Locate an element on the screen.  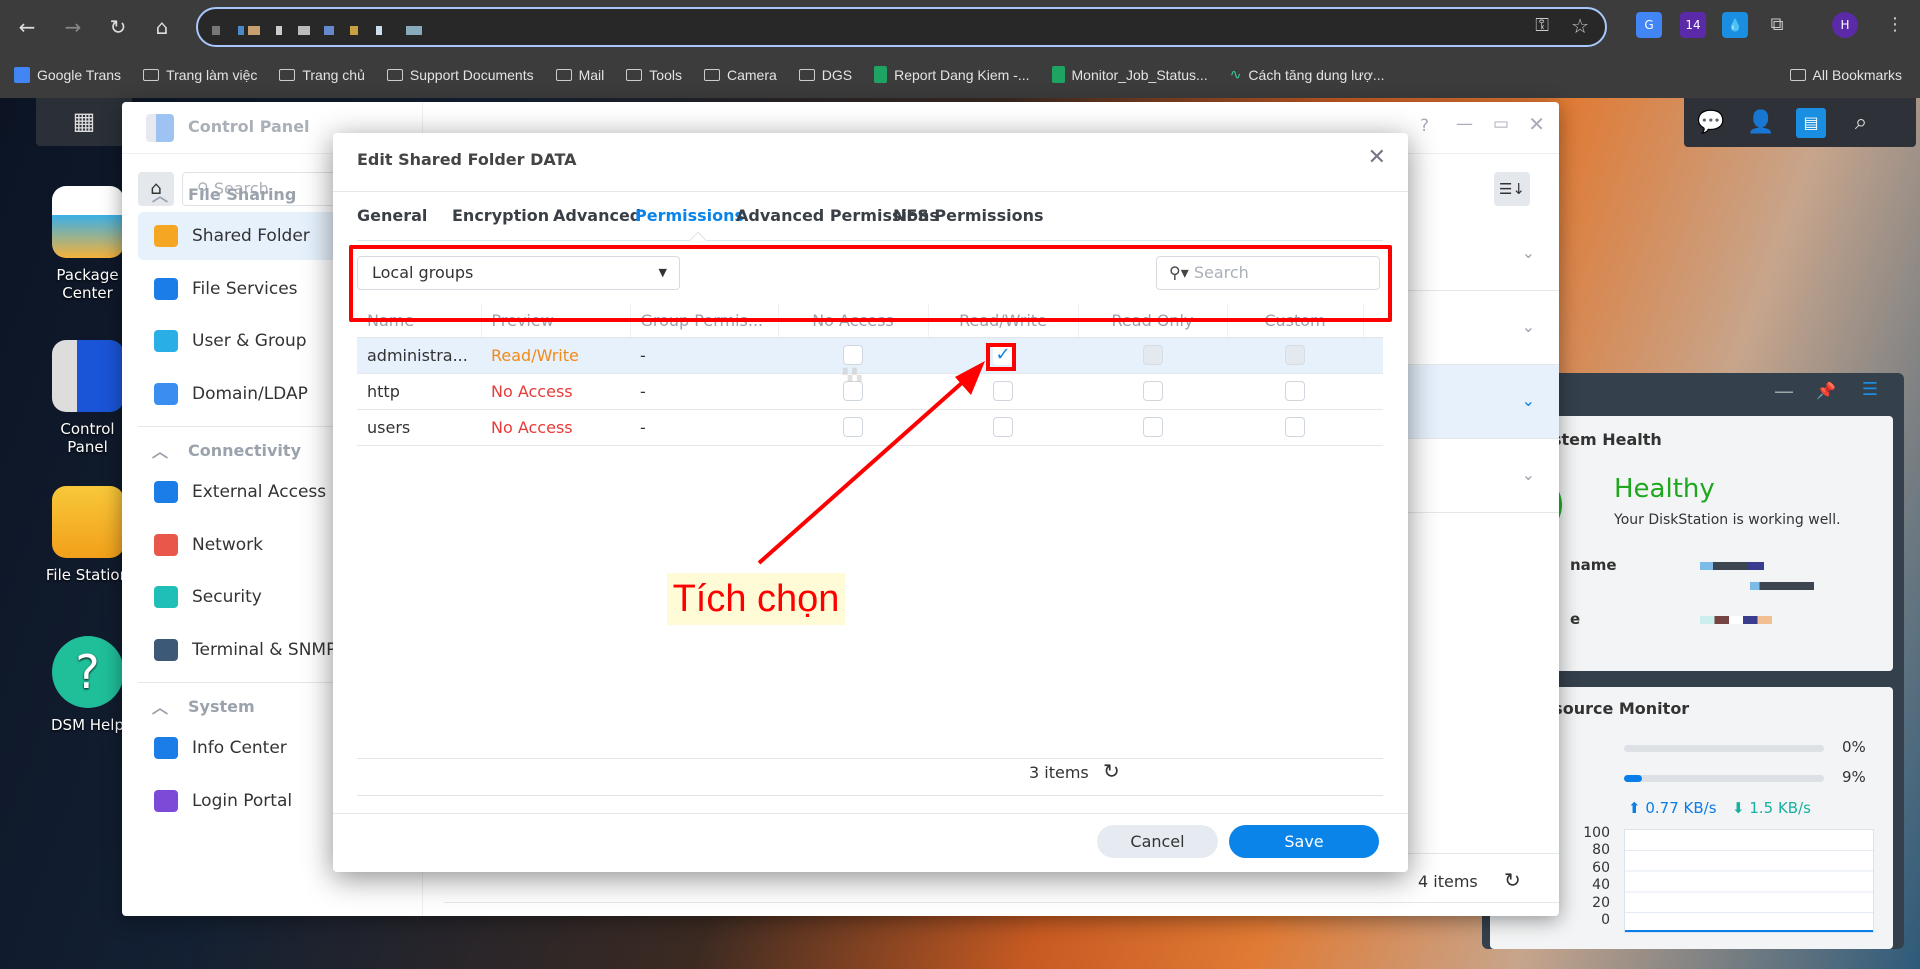
bookmark-label: Trang chủ is located at coordinates (333, 74).